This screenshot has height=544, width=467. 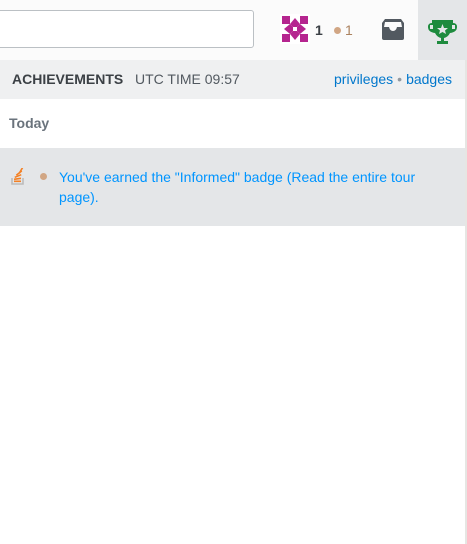 I want to click on bronze-badge-count: 1, so click(x=349, y=30).